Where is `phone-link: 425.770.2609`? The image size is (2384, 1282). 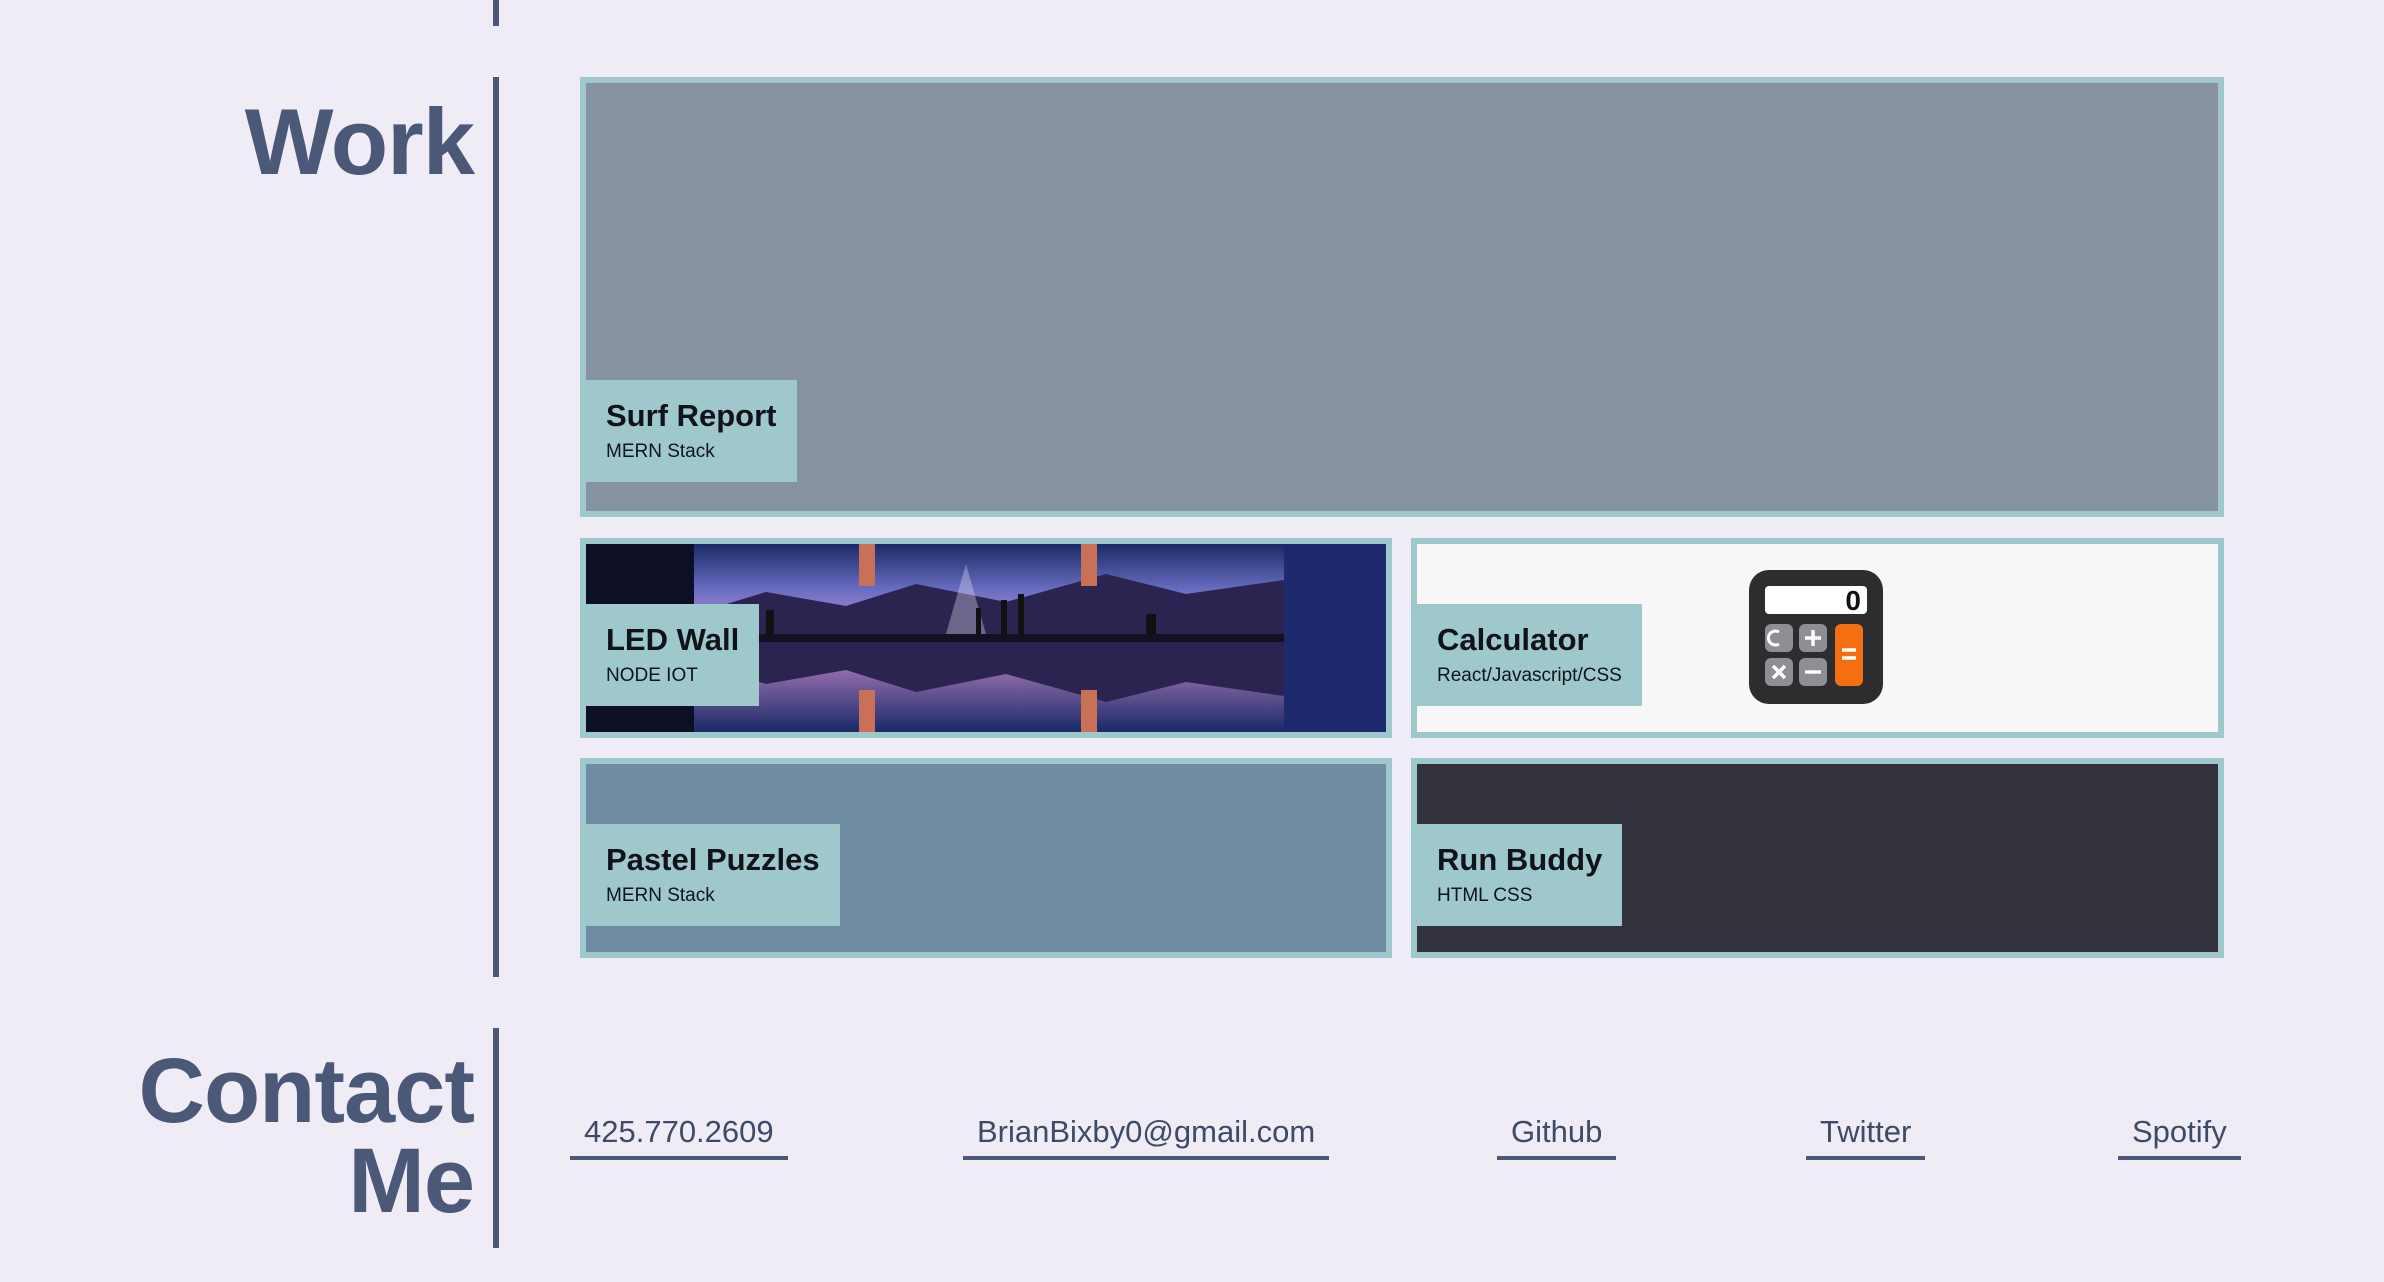 phone-link: 425.770.2609 is located at coordinates (679, 1137).